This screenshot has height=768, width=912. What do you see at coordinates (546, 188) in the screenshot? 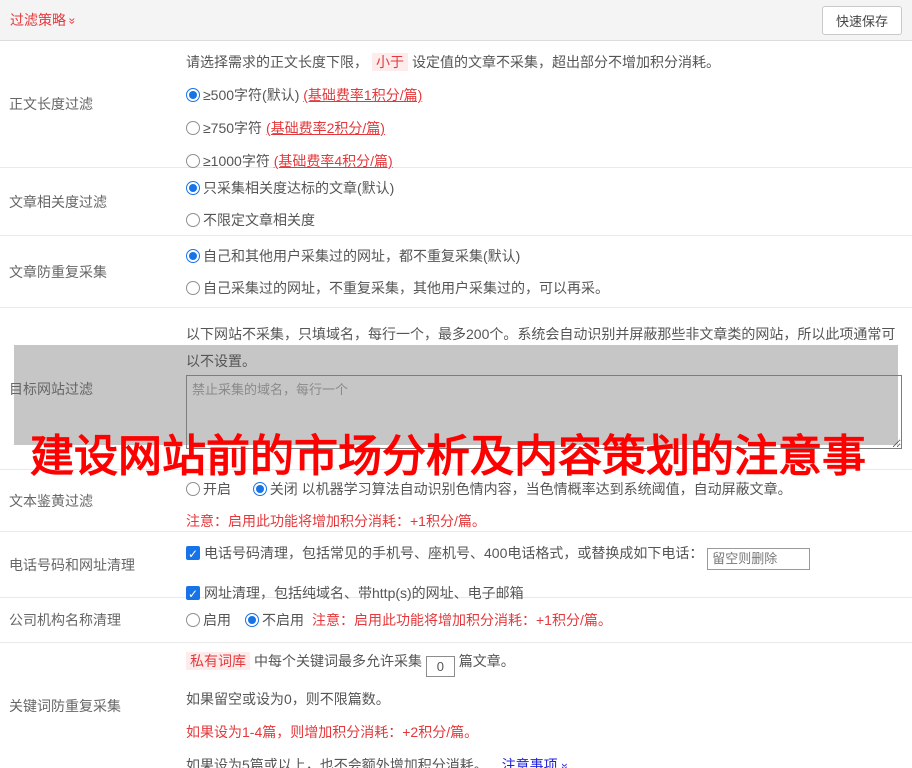
I see `relevance-option-strict: 只采集相关度达标的文章(默认)` at bounding box center [546, 188].